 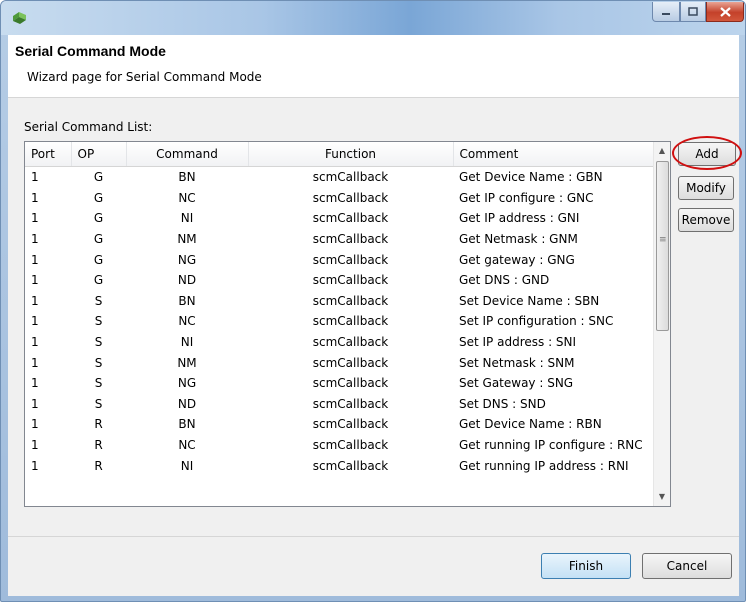 What do you see at coordinates (586, 566) in the screenshot?
I see `finish-button: Finish` at bounding box center [586, 566].